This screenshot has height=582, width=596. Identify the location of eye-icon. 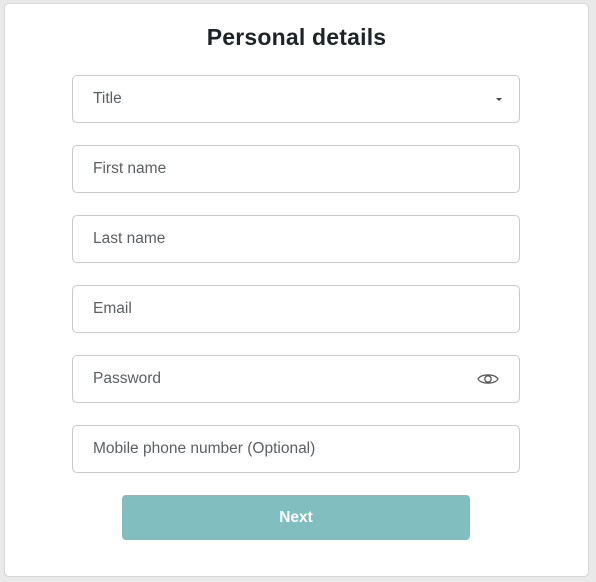
(488, 379).